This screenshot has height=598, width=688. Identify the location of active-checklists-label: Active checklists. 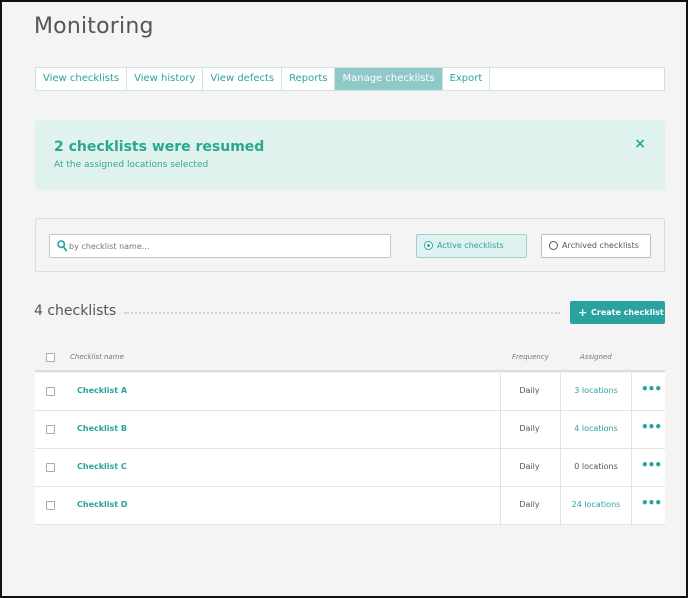
(470, 245).